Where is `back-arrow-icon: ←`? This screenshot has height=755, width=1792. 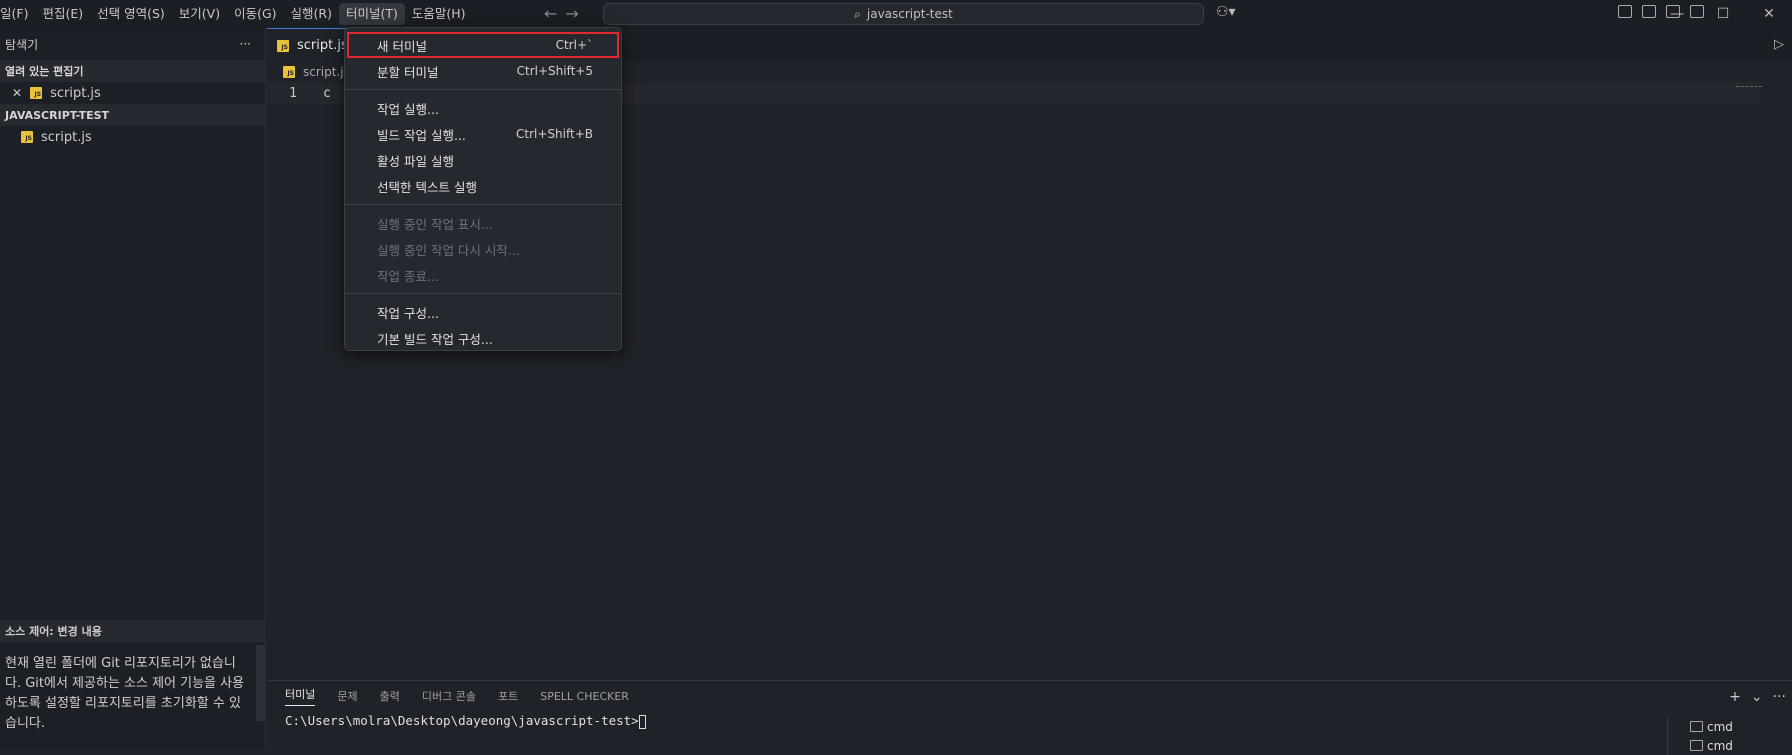
back-arrow-icon: ← is located at coordinates (550, 13).